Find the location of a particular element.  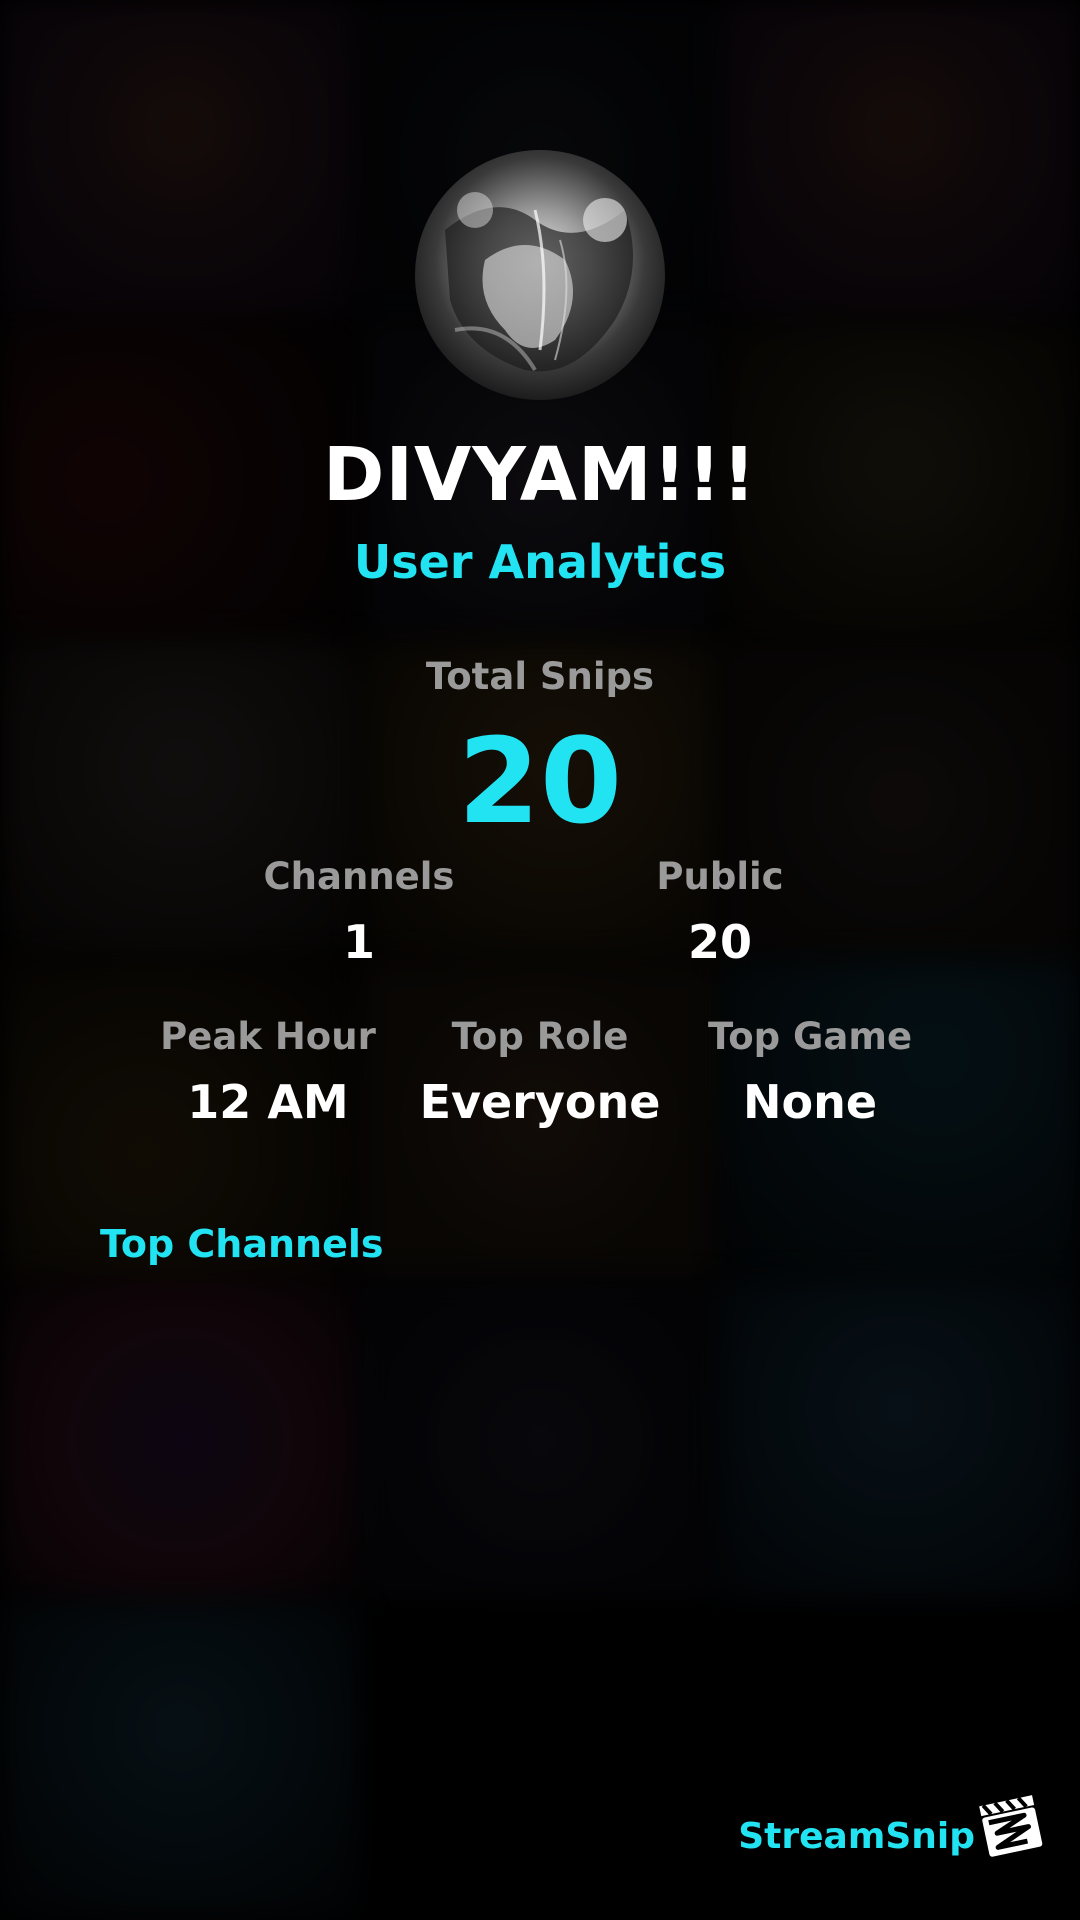

top-game-label: Top Game is located at coordinates (810, 1036).